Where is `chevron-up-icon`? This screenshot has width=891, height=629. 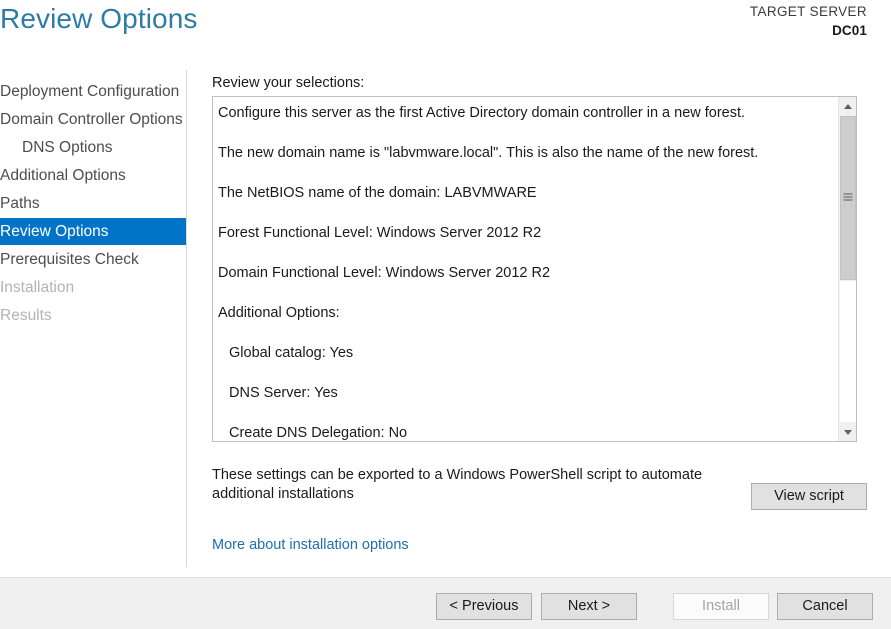 chevron-up-icon is located at coordinates (847, 106).